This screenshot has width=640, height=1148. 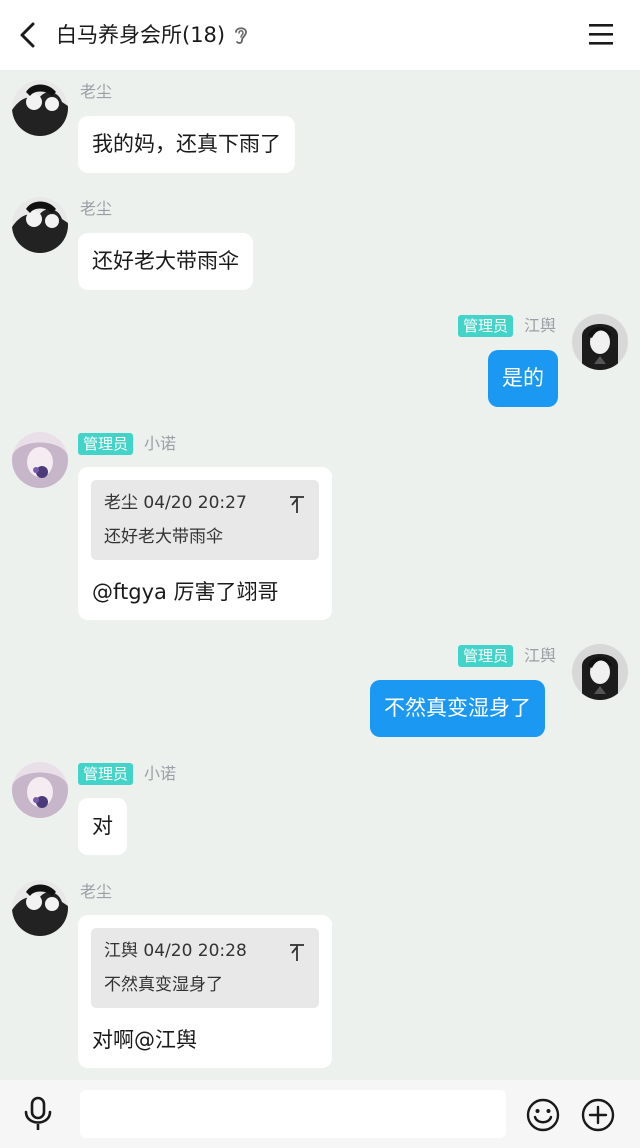 What do you see at coordinates (205, 968) in the screenshot?
I see `quoted-message: 江舆 04/20 20:28 不然真变湿身了` at bounding box center [205, 968].